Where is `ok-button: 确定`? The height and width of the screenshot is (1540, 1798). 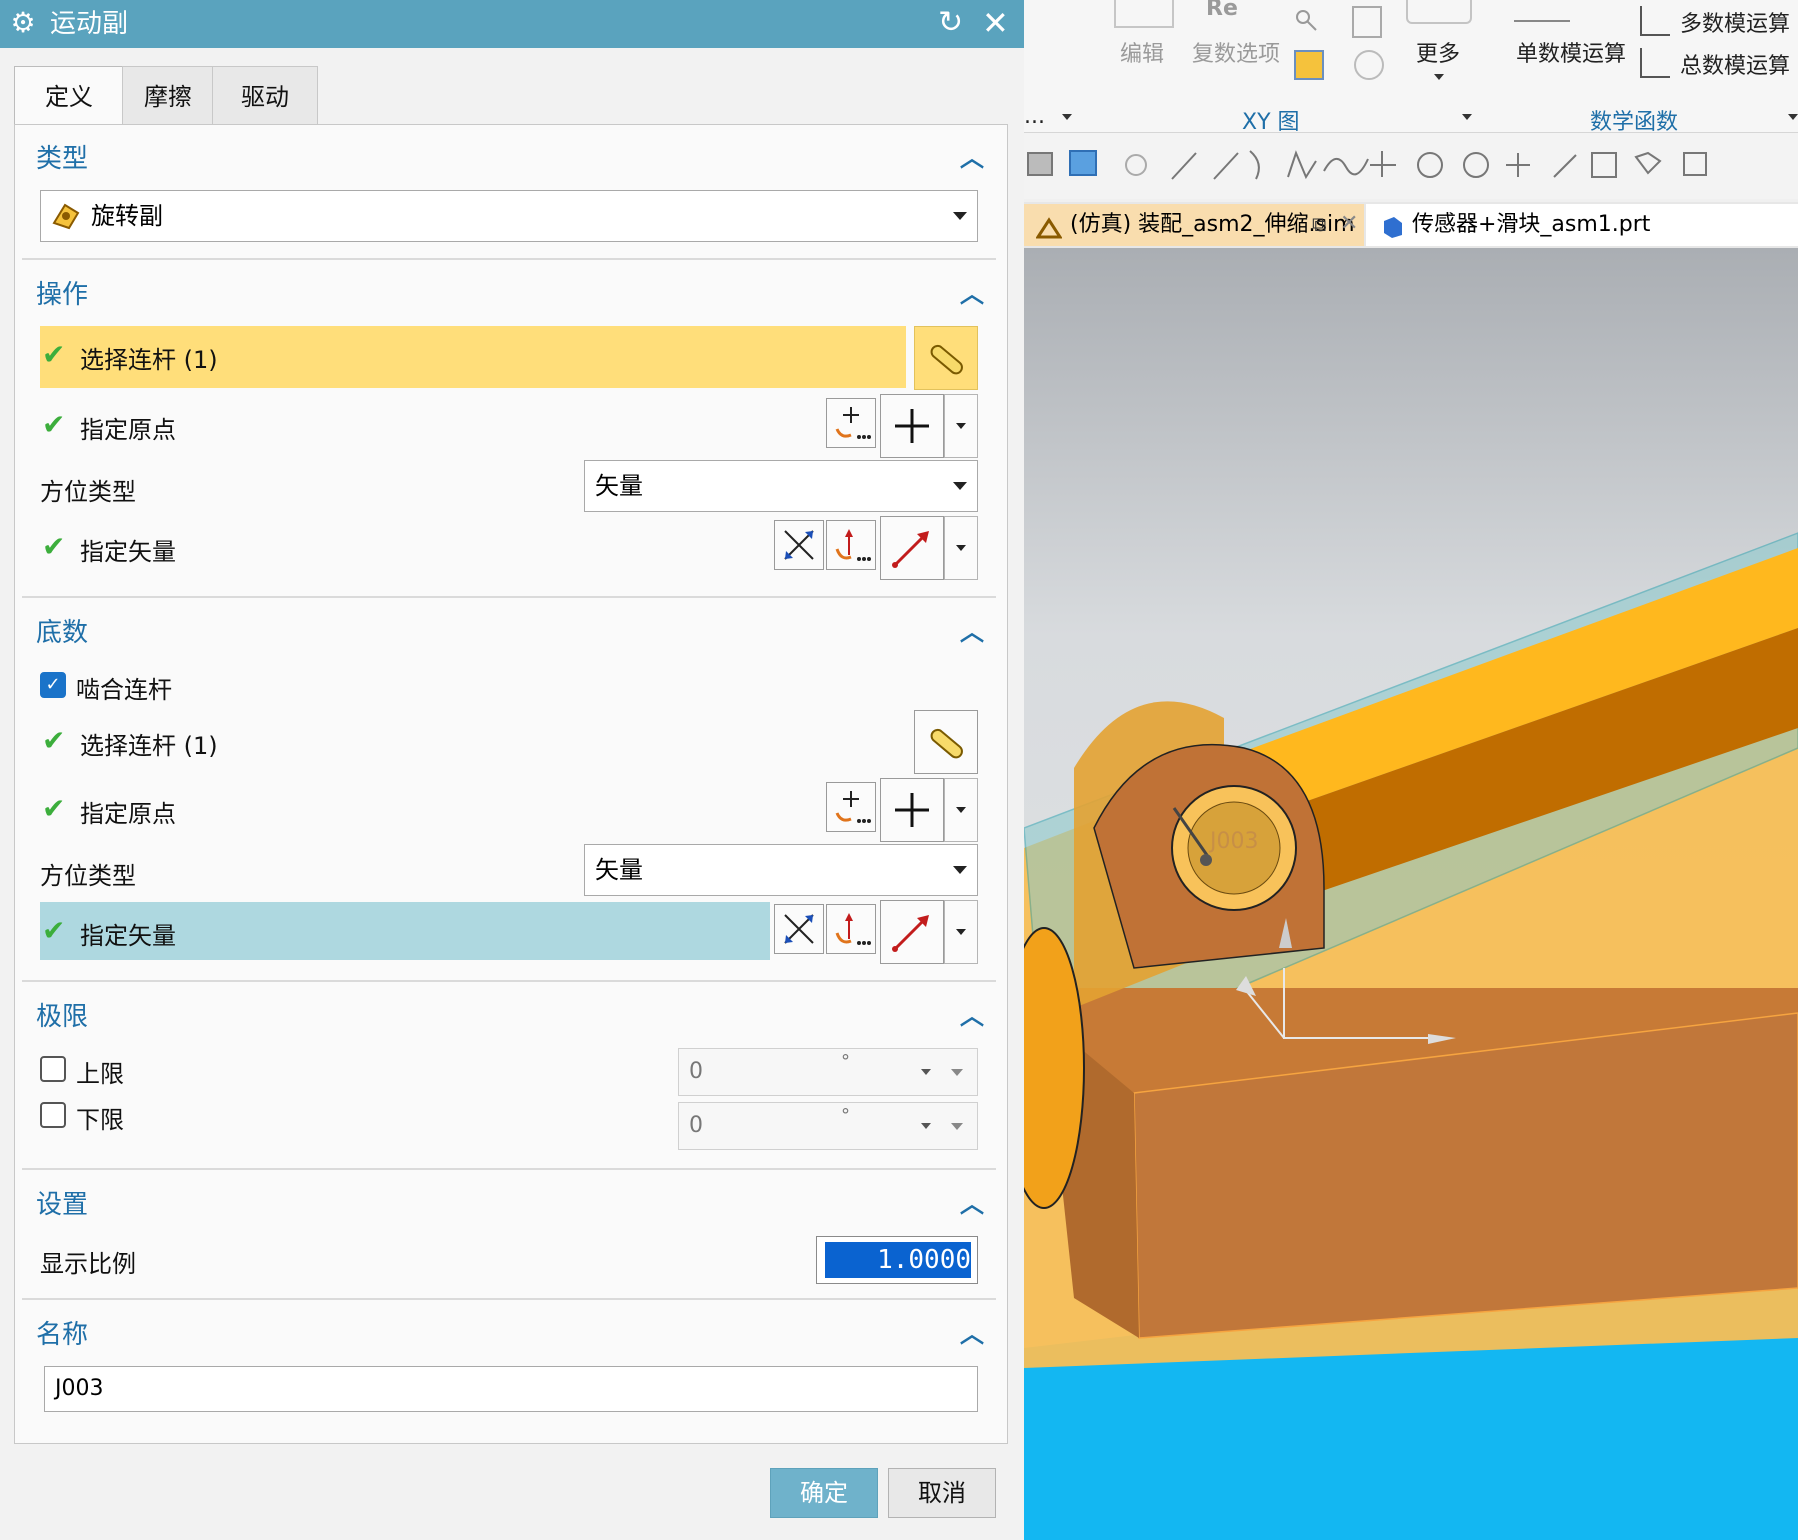 ok-button: 确定 is located at coordinates (824, 1493).